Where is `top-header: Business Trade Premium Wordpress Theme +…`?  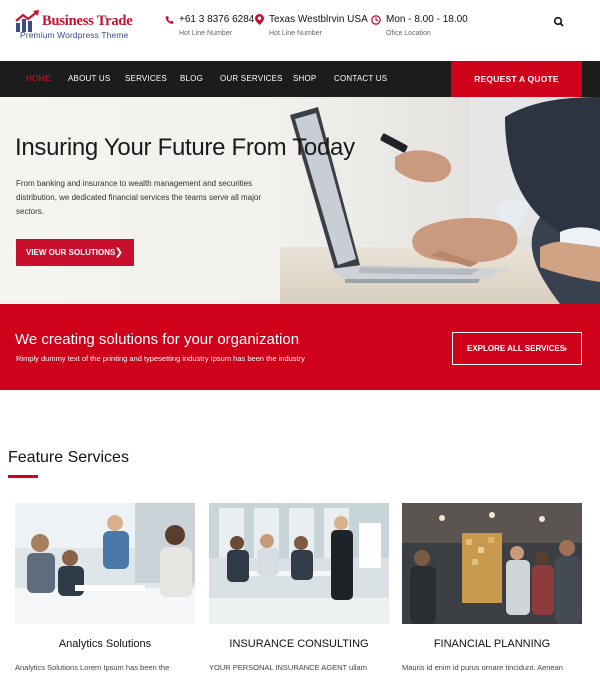 top-header: Business Trade Premium Wordpress Theme +… is located at coordinates (300, 30).